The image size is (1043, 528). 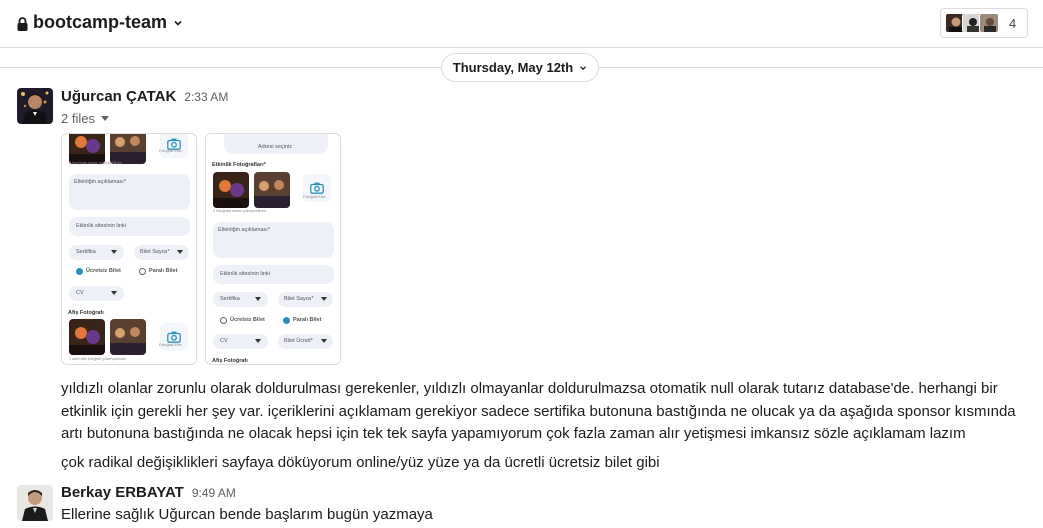 What do you see at coordinates (275, 147) in the screenshot?
I see `address-placeholder: Adresi seçiniz` at bounding box center [275, 147].